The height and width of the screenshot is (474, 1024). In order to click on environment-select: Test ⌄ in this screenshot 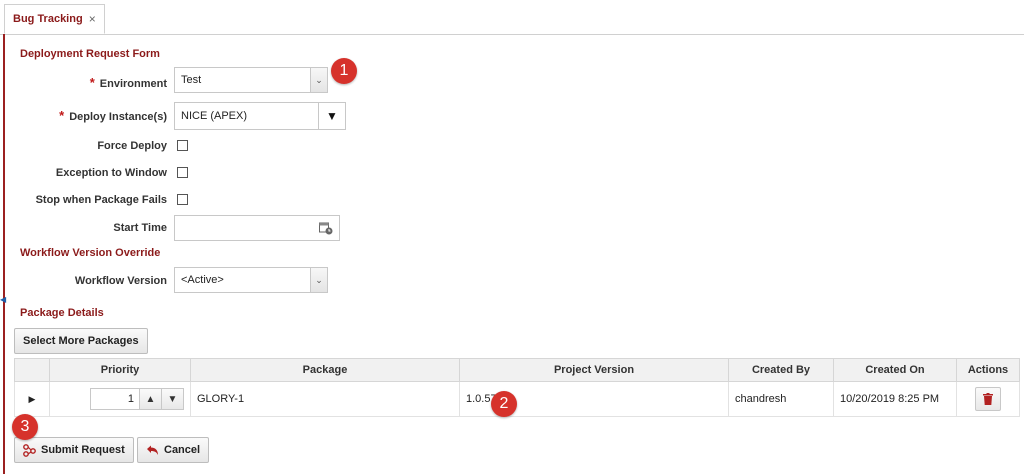, I will do `click(251, 80)`.